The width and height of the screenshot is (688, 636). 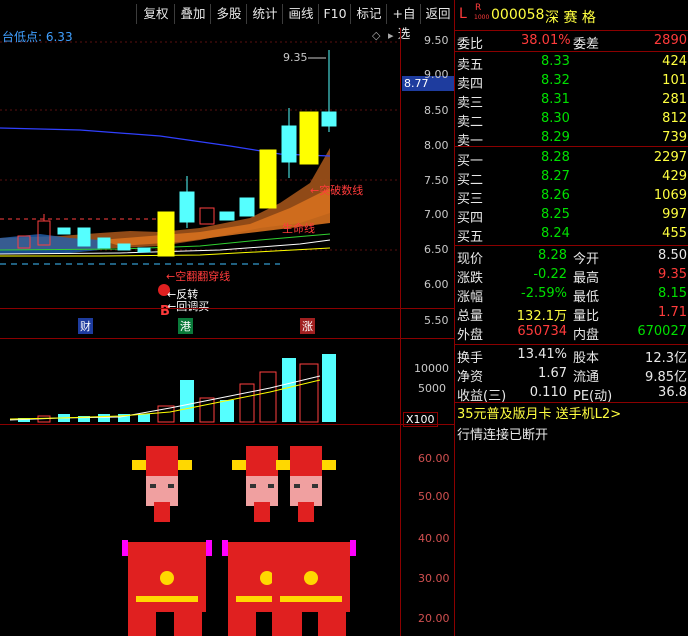 What do you see at coordinates (376, 35) in the screenshot?
I see `diamond-icon: ◇` at bounding box center [376, 35].